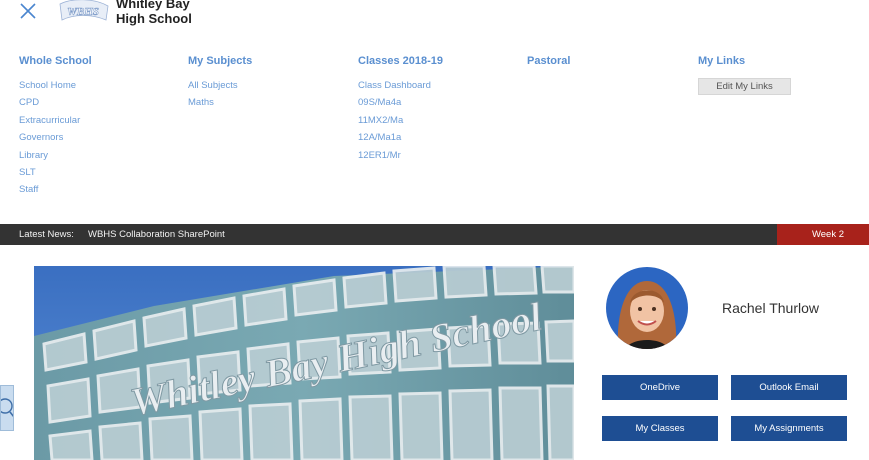 Image resolution: width=869 pixels, height=460 pixels. I want to click on close-icon, so click(28, 11).